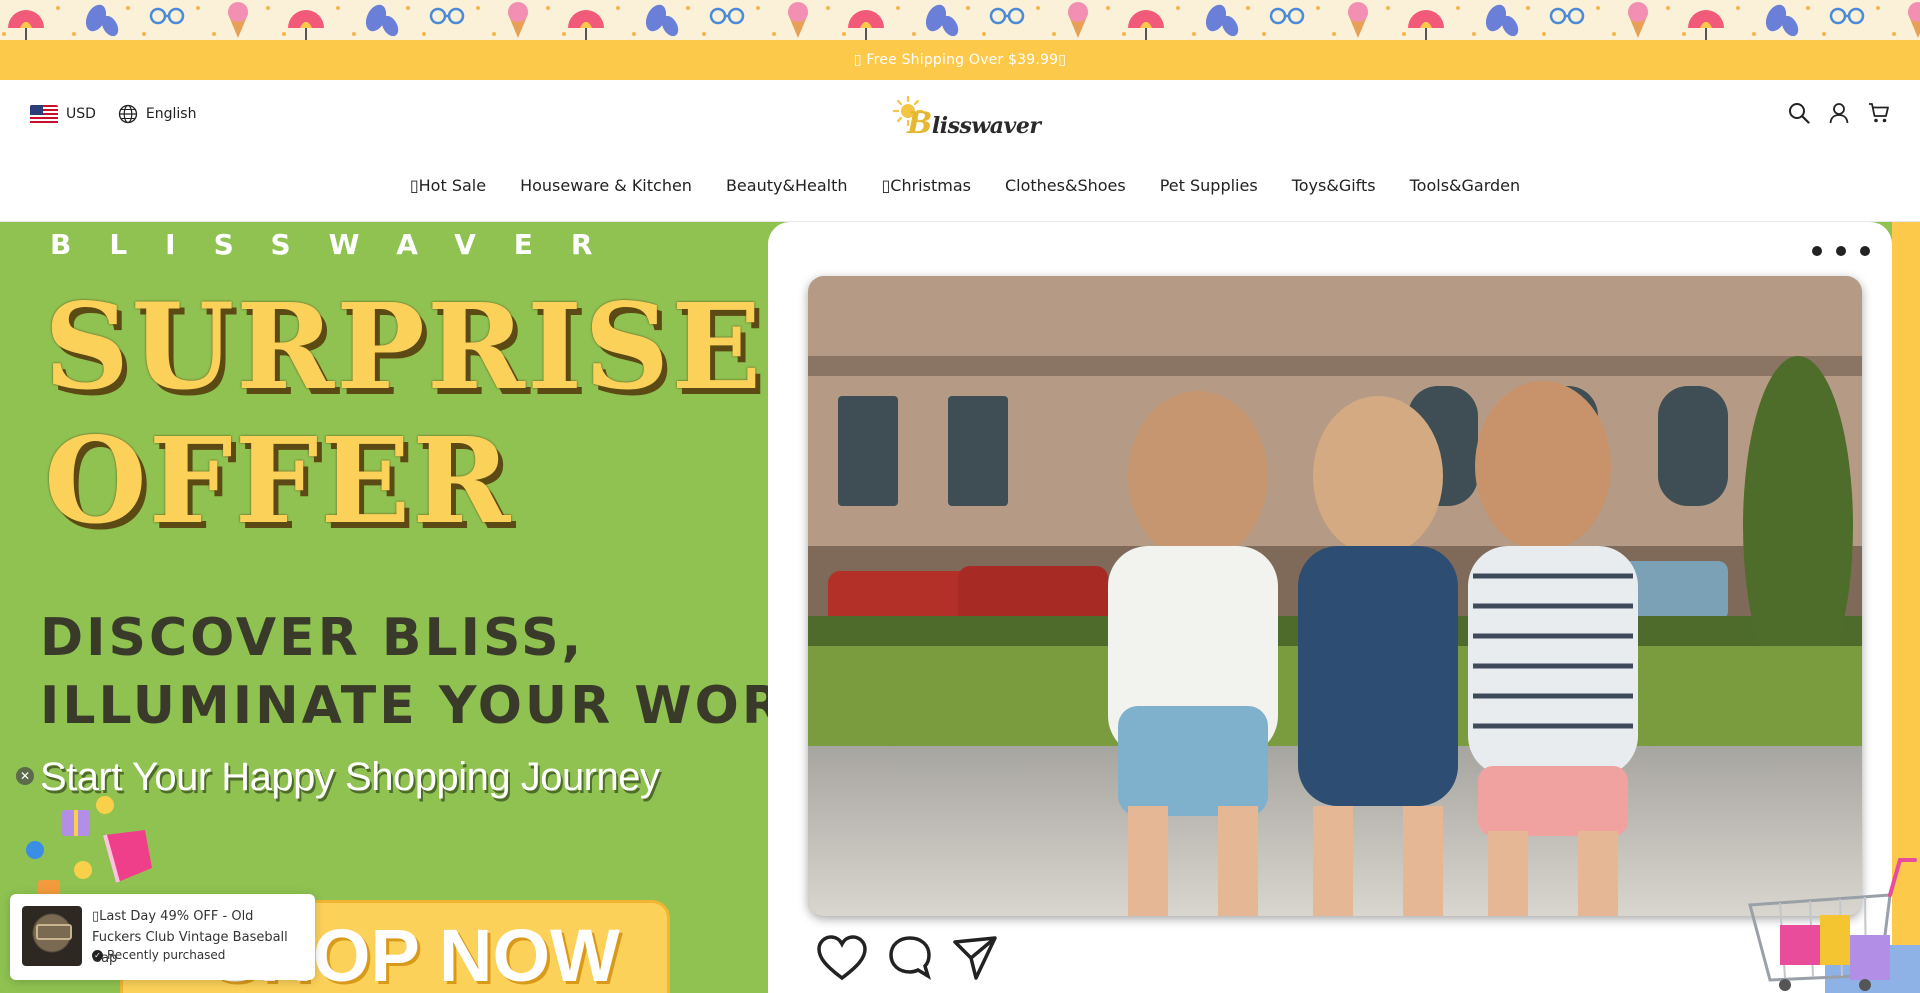  What do you see at coordinates (171, 114) in the screenshot?
I see `language-label: English` at bounding box center [171, 114].